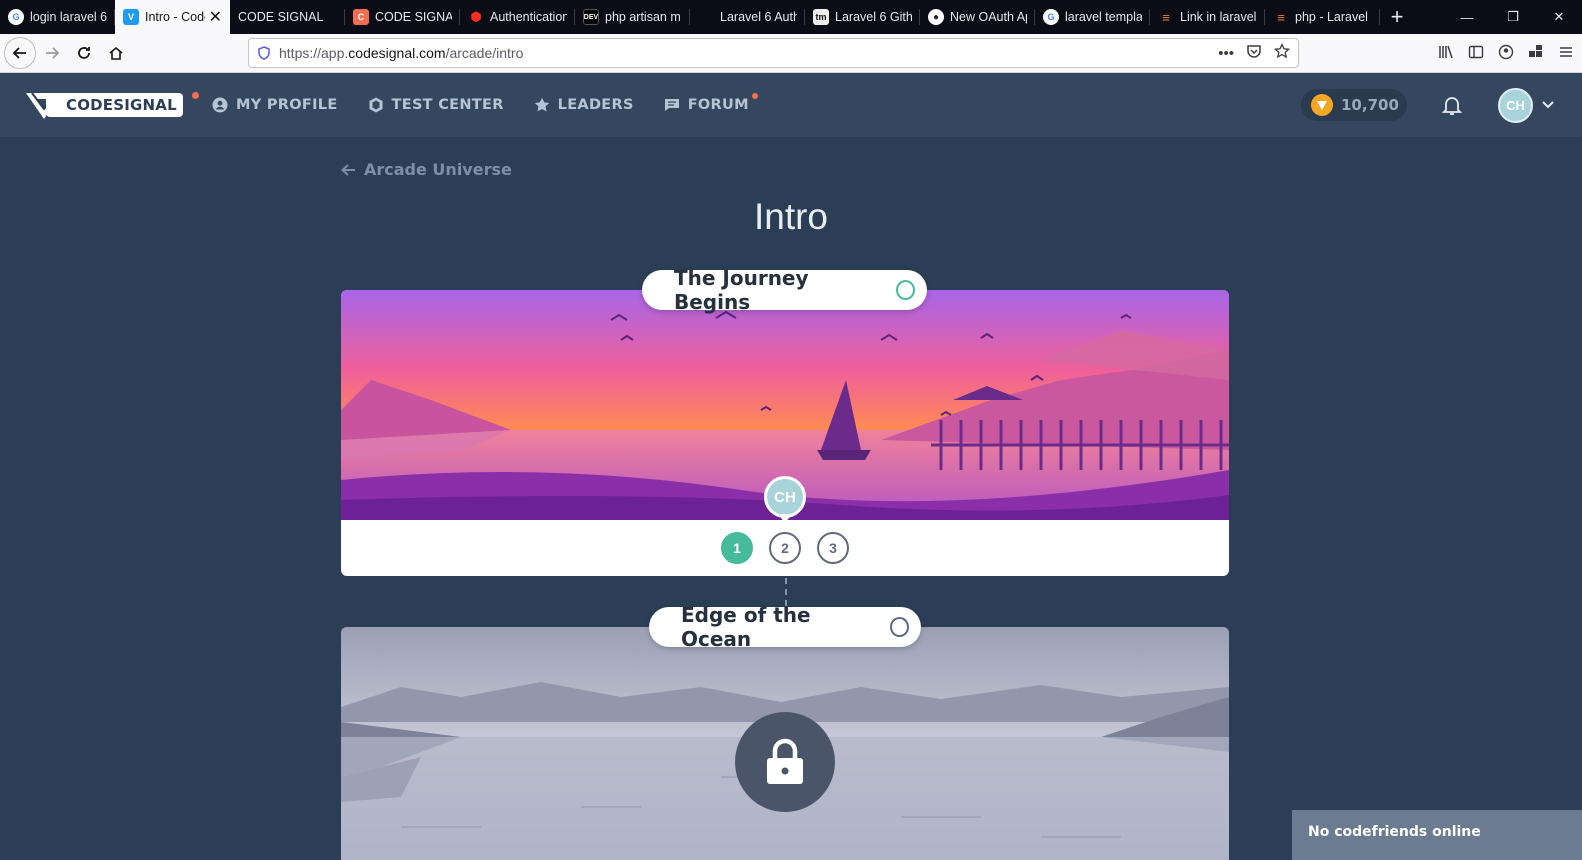  I want to click on browser-tab: C CODE SIGNAL, so click(402, 17).